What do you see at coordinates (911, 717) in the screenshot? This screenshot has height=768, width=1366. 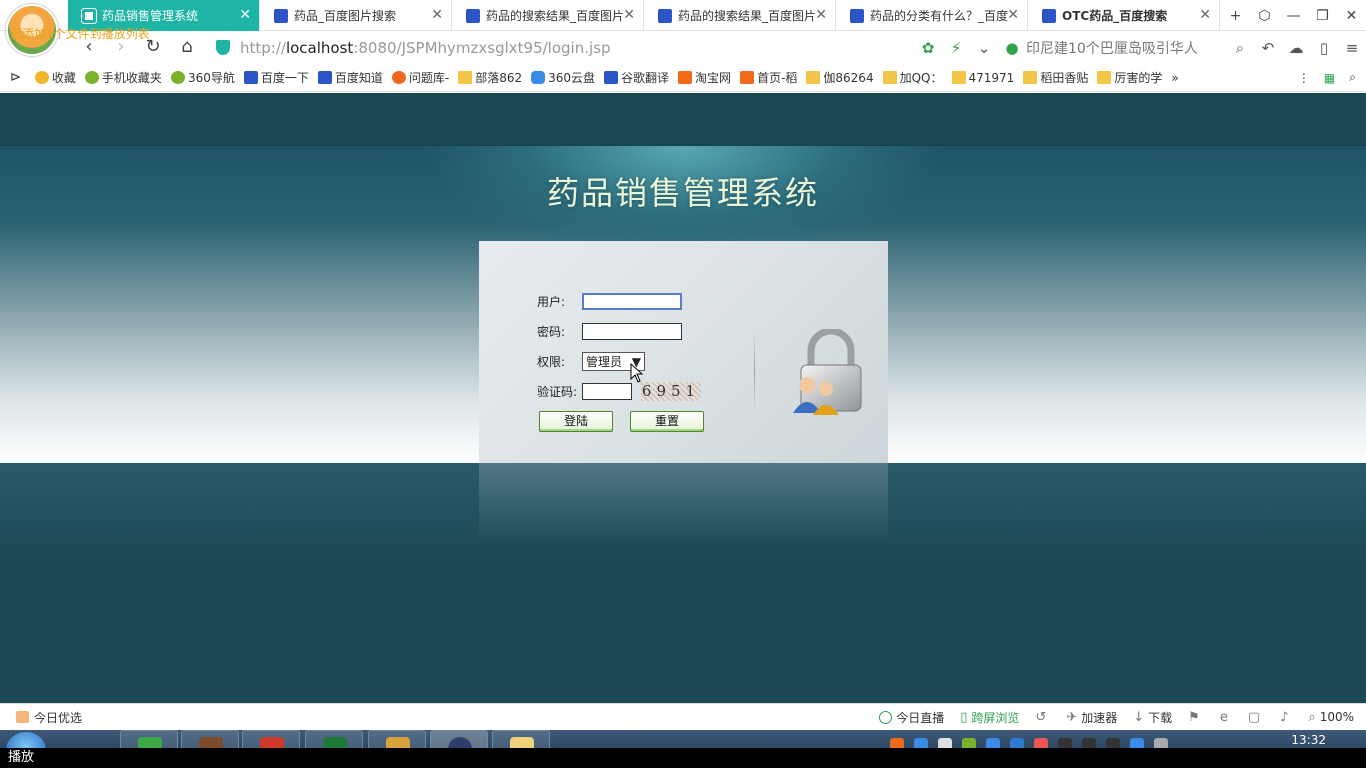 I see `live-button: 今日直播` at bounding box center [911, 717].